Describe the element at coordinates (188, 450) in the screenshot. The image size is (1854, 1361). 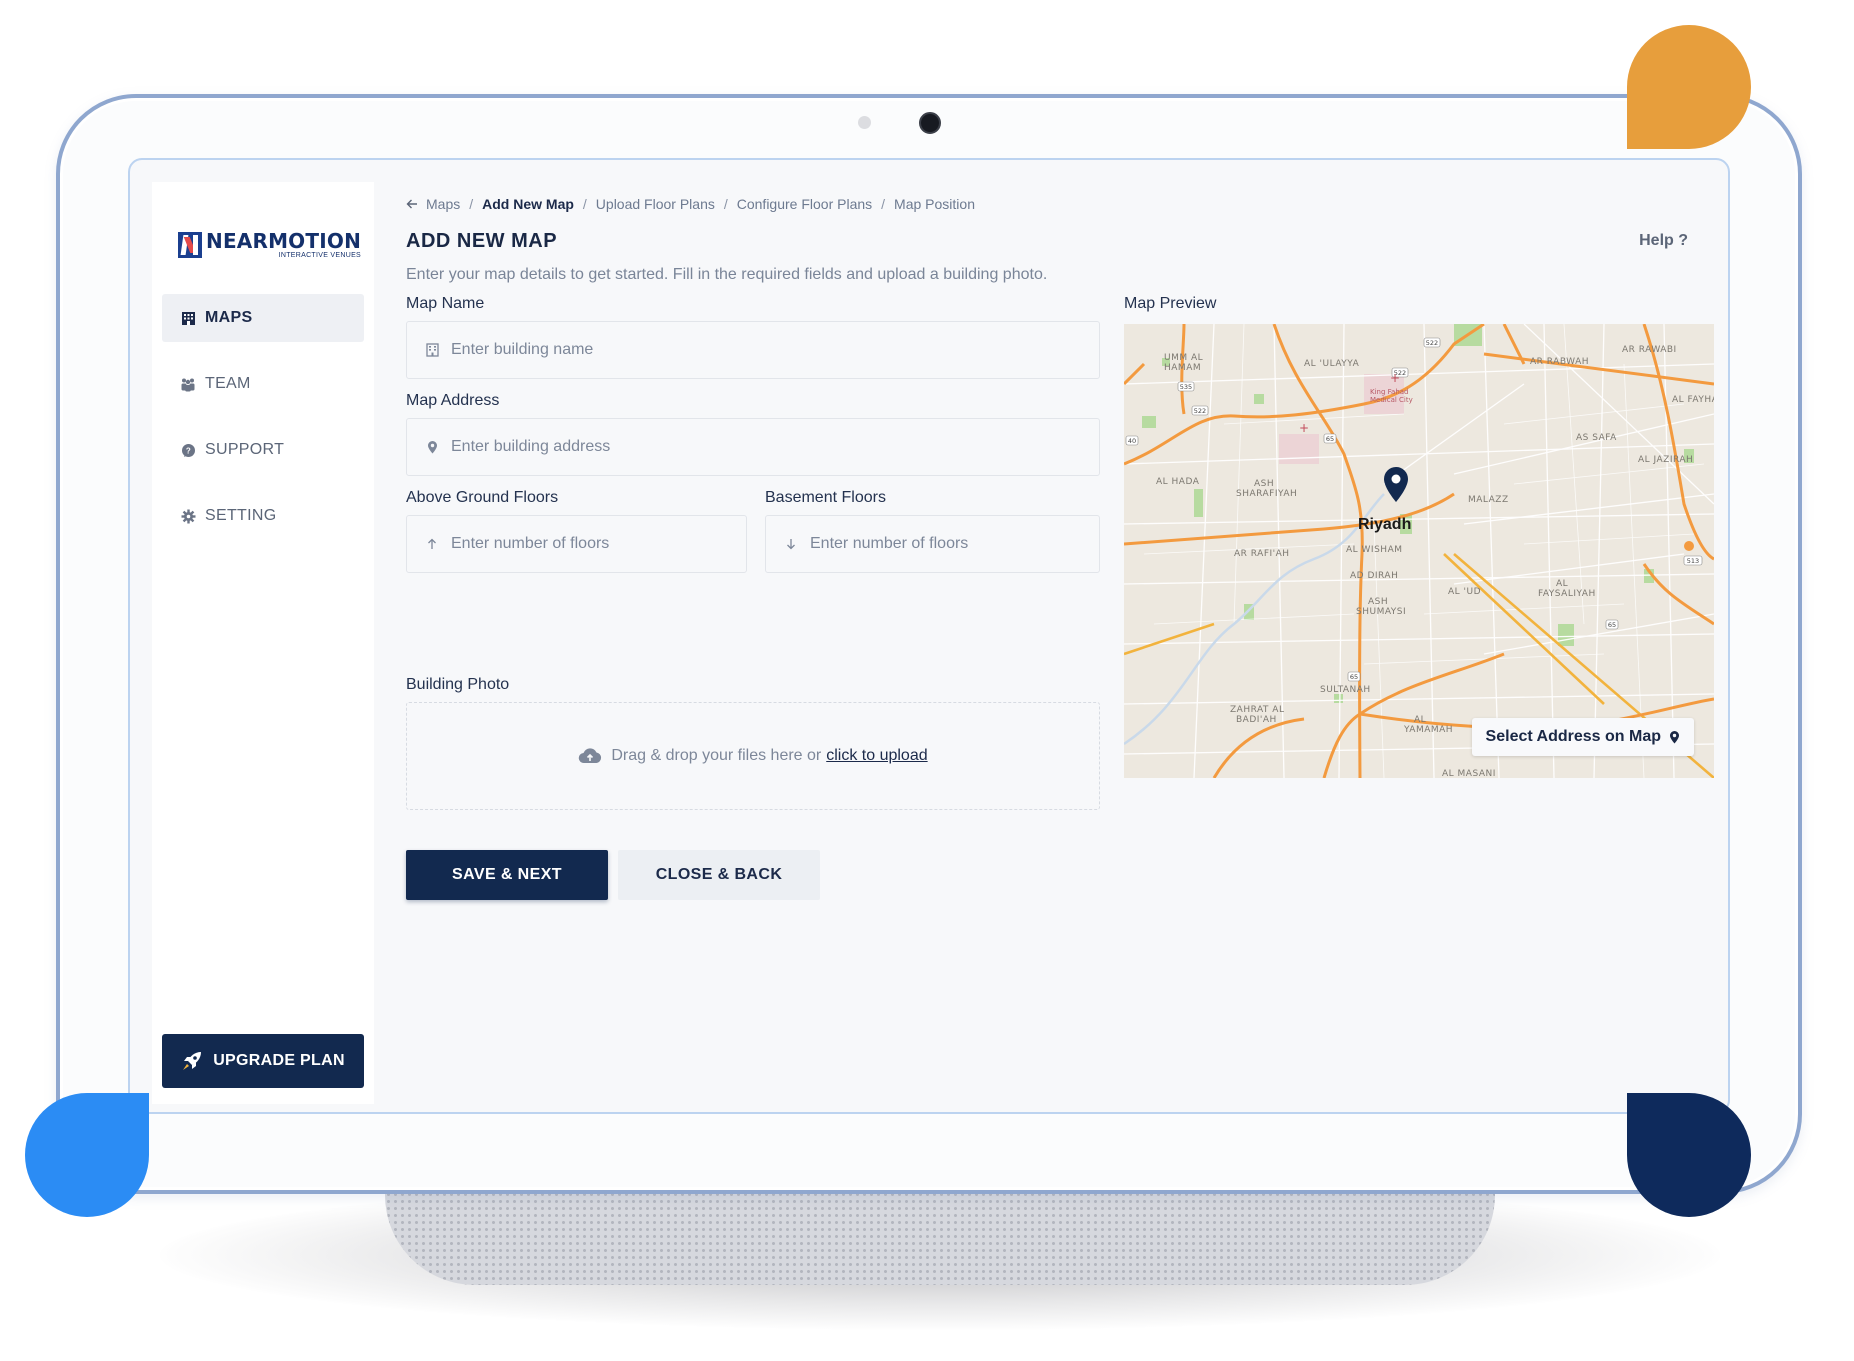
I see `support-icon: ?` at that location.